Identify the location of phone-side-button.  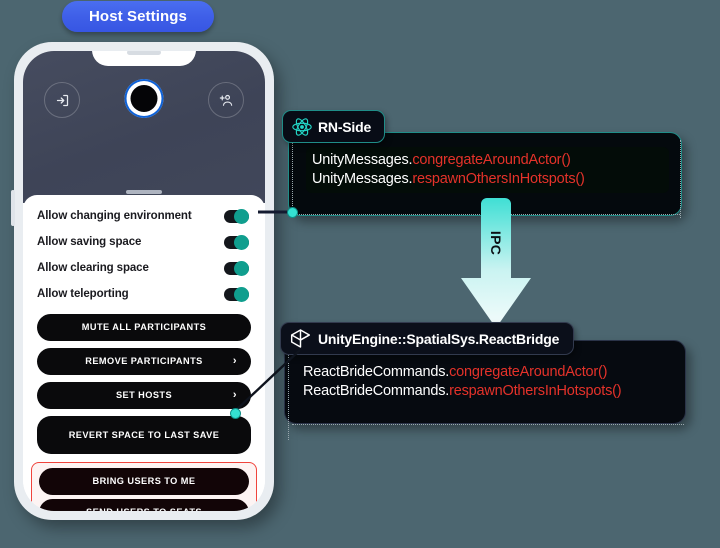
(13, 208).